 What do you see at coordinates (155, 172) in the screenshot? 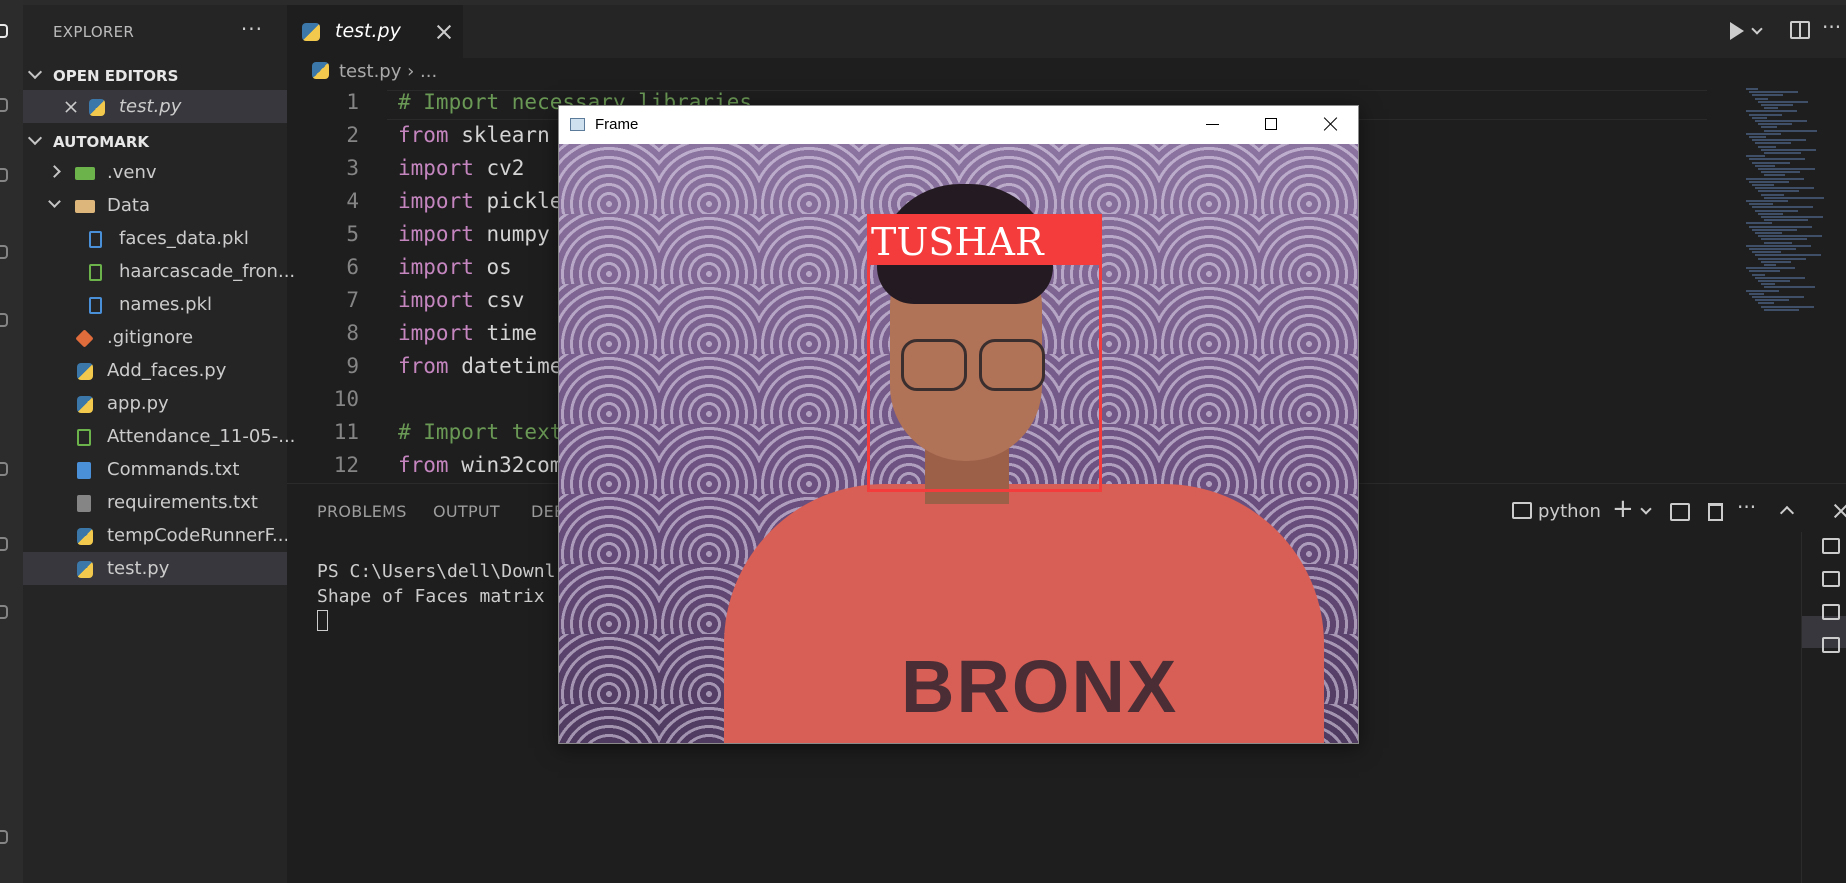
I see `tree-item-venv: .venv` at bounding box center [155, 172].